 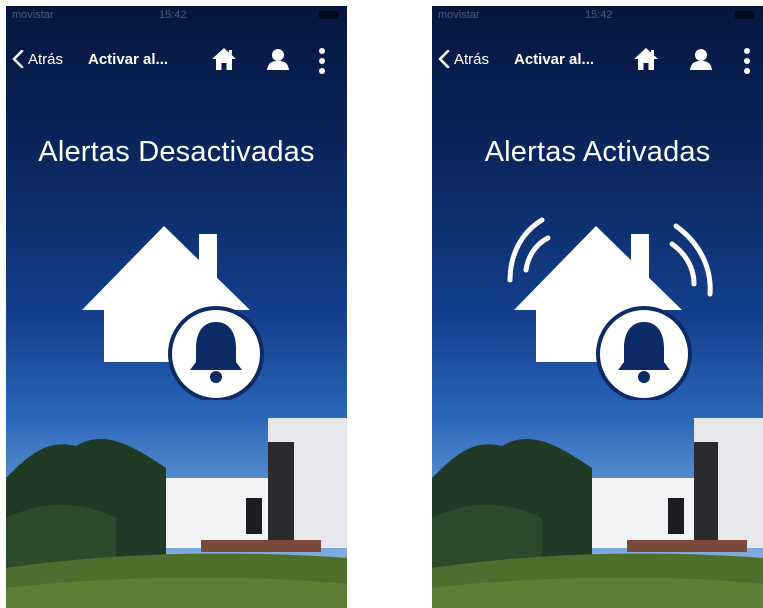 What do you see at coordinates (176, 152) in the screenshot?
I see `alert-status-title: Alertas Desactivadas` at bounding box center [176, 152].